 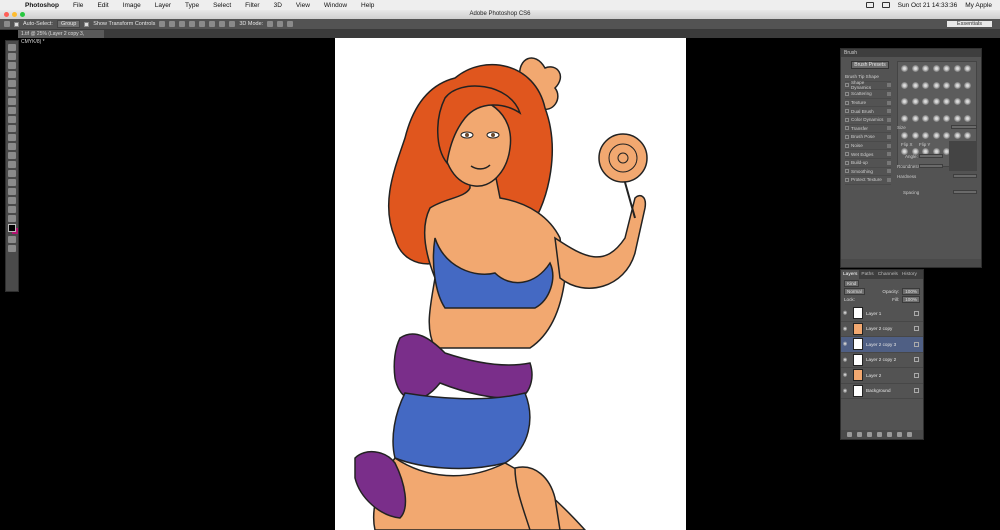 I want to click on spacing-slider, so click(x=965, y=192).